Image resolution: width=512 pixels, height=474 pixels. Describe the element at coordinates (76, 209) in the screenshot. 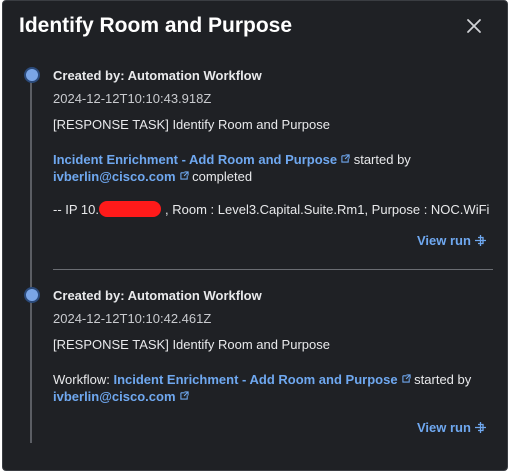

I see `result-prefix: -- IP 10.` at that location.